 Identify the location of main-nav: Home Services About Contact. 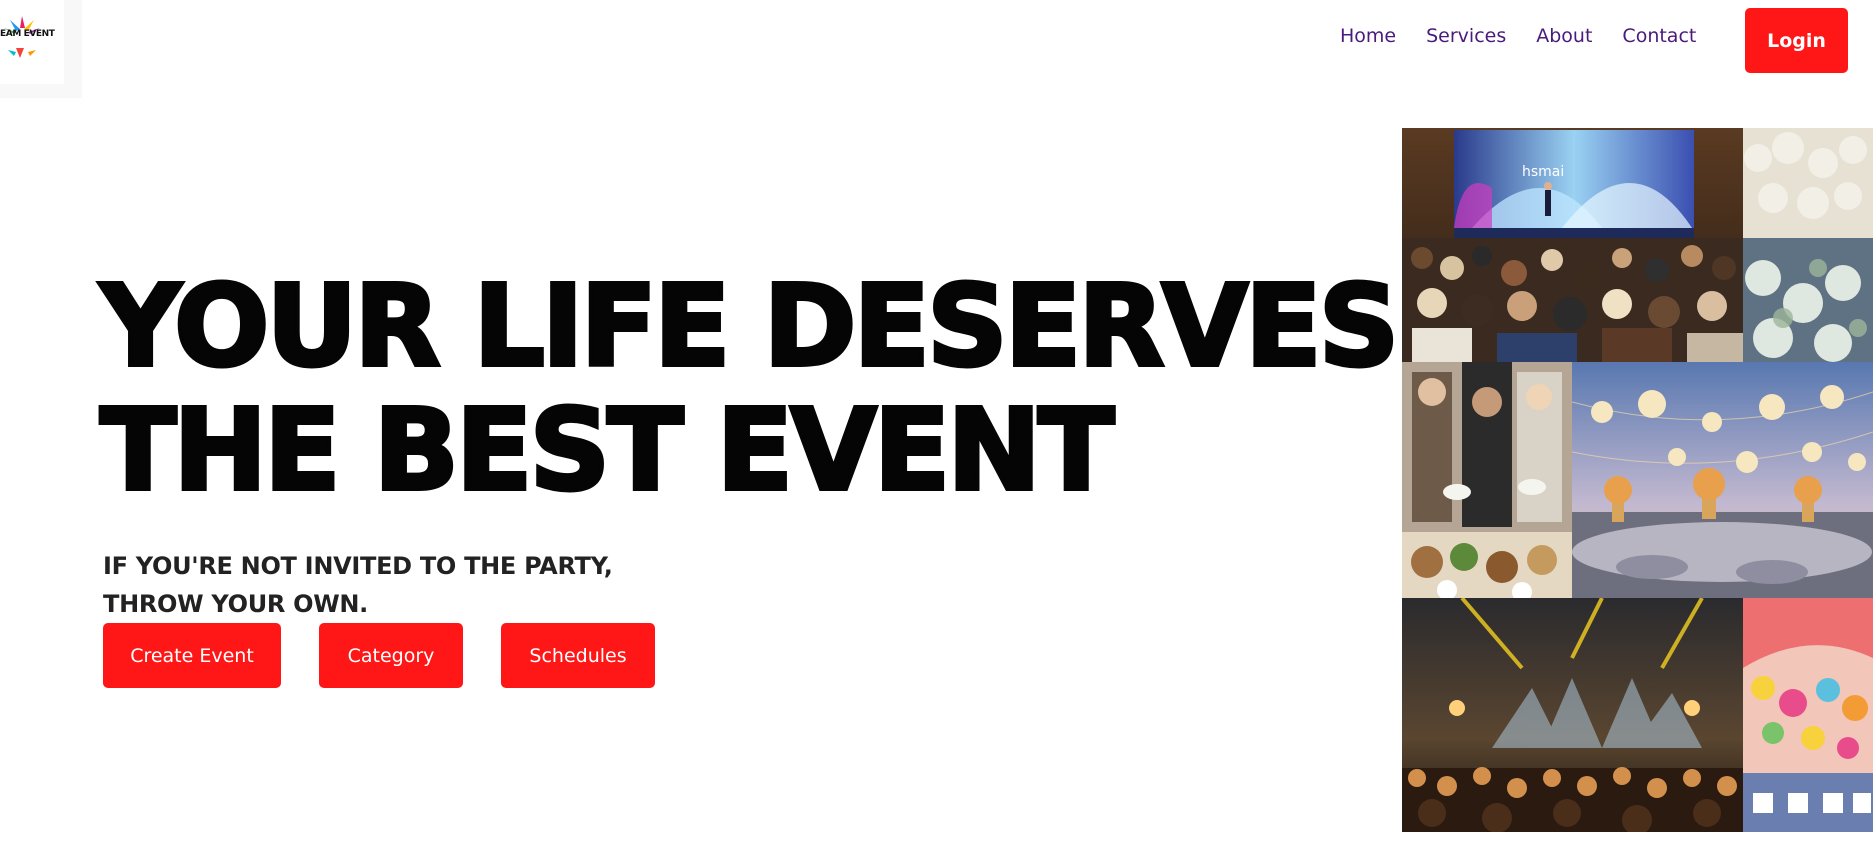
(1533, 36).